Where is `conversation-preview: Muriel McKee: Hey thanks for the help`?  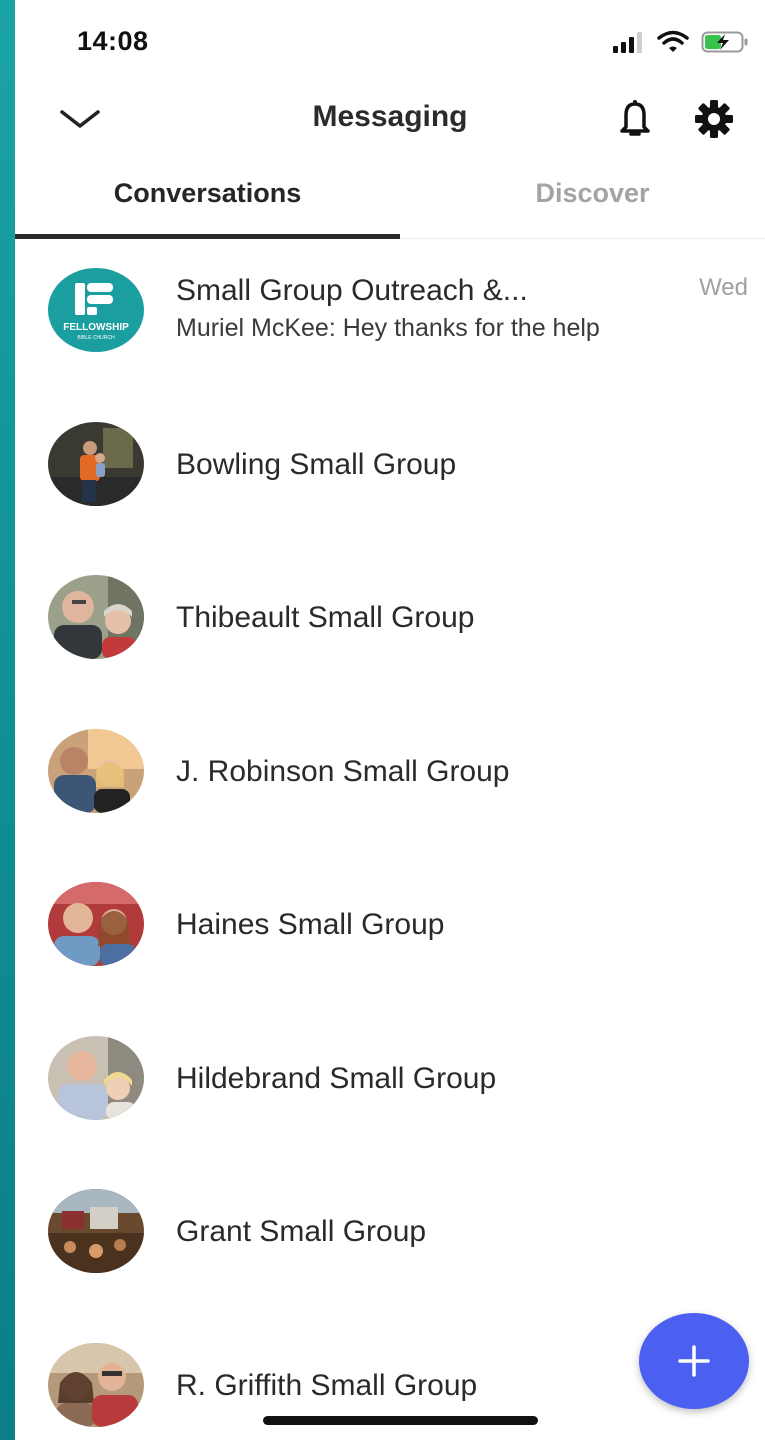
conversation-preview: Muriel McKee: Hey thanks for the help is located at coordinates (388, 328).